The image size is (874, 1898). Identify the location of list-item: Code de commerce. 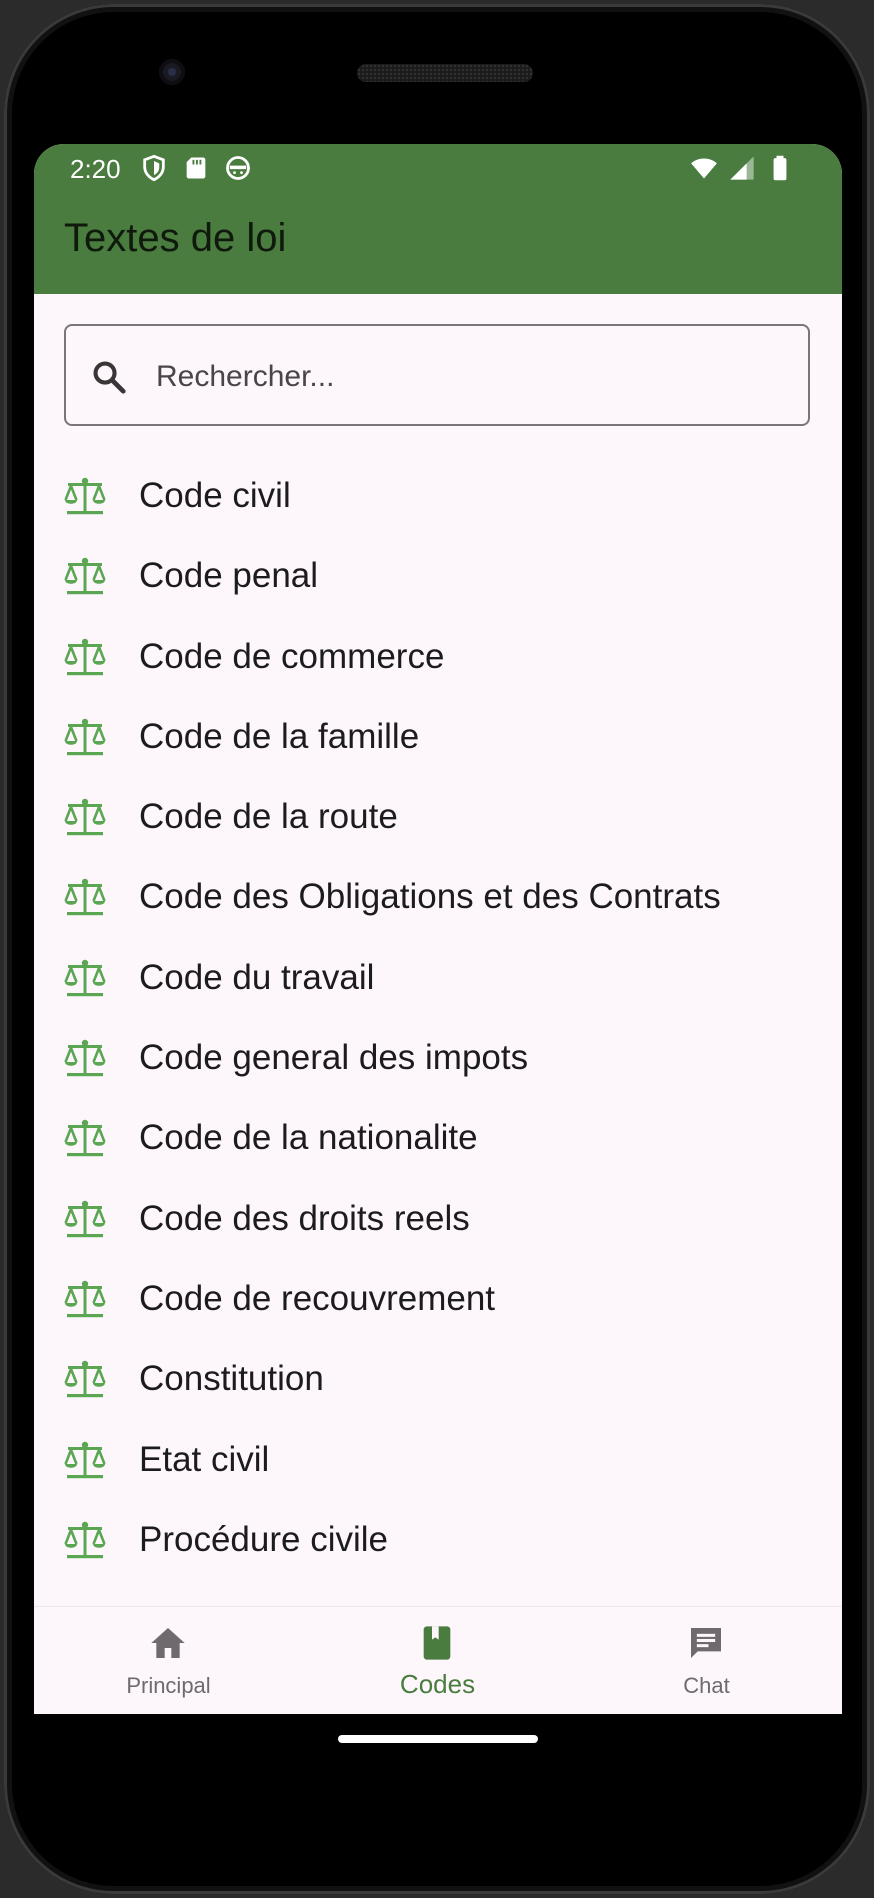
(438, 657).